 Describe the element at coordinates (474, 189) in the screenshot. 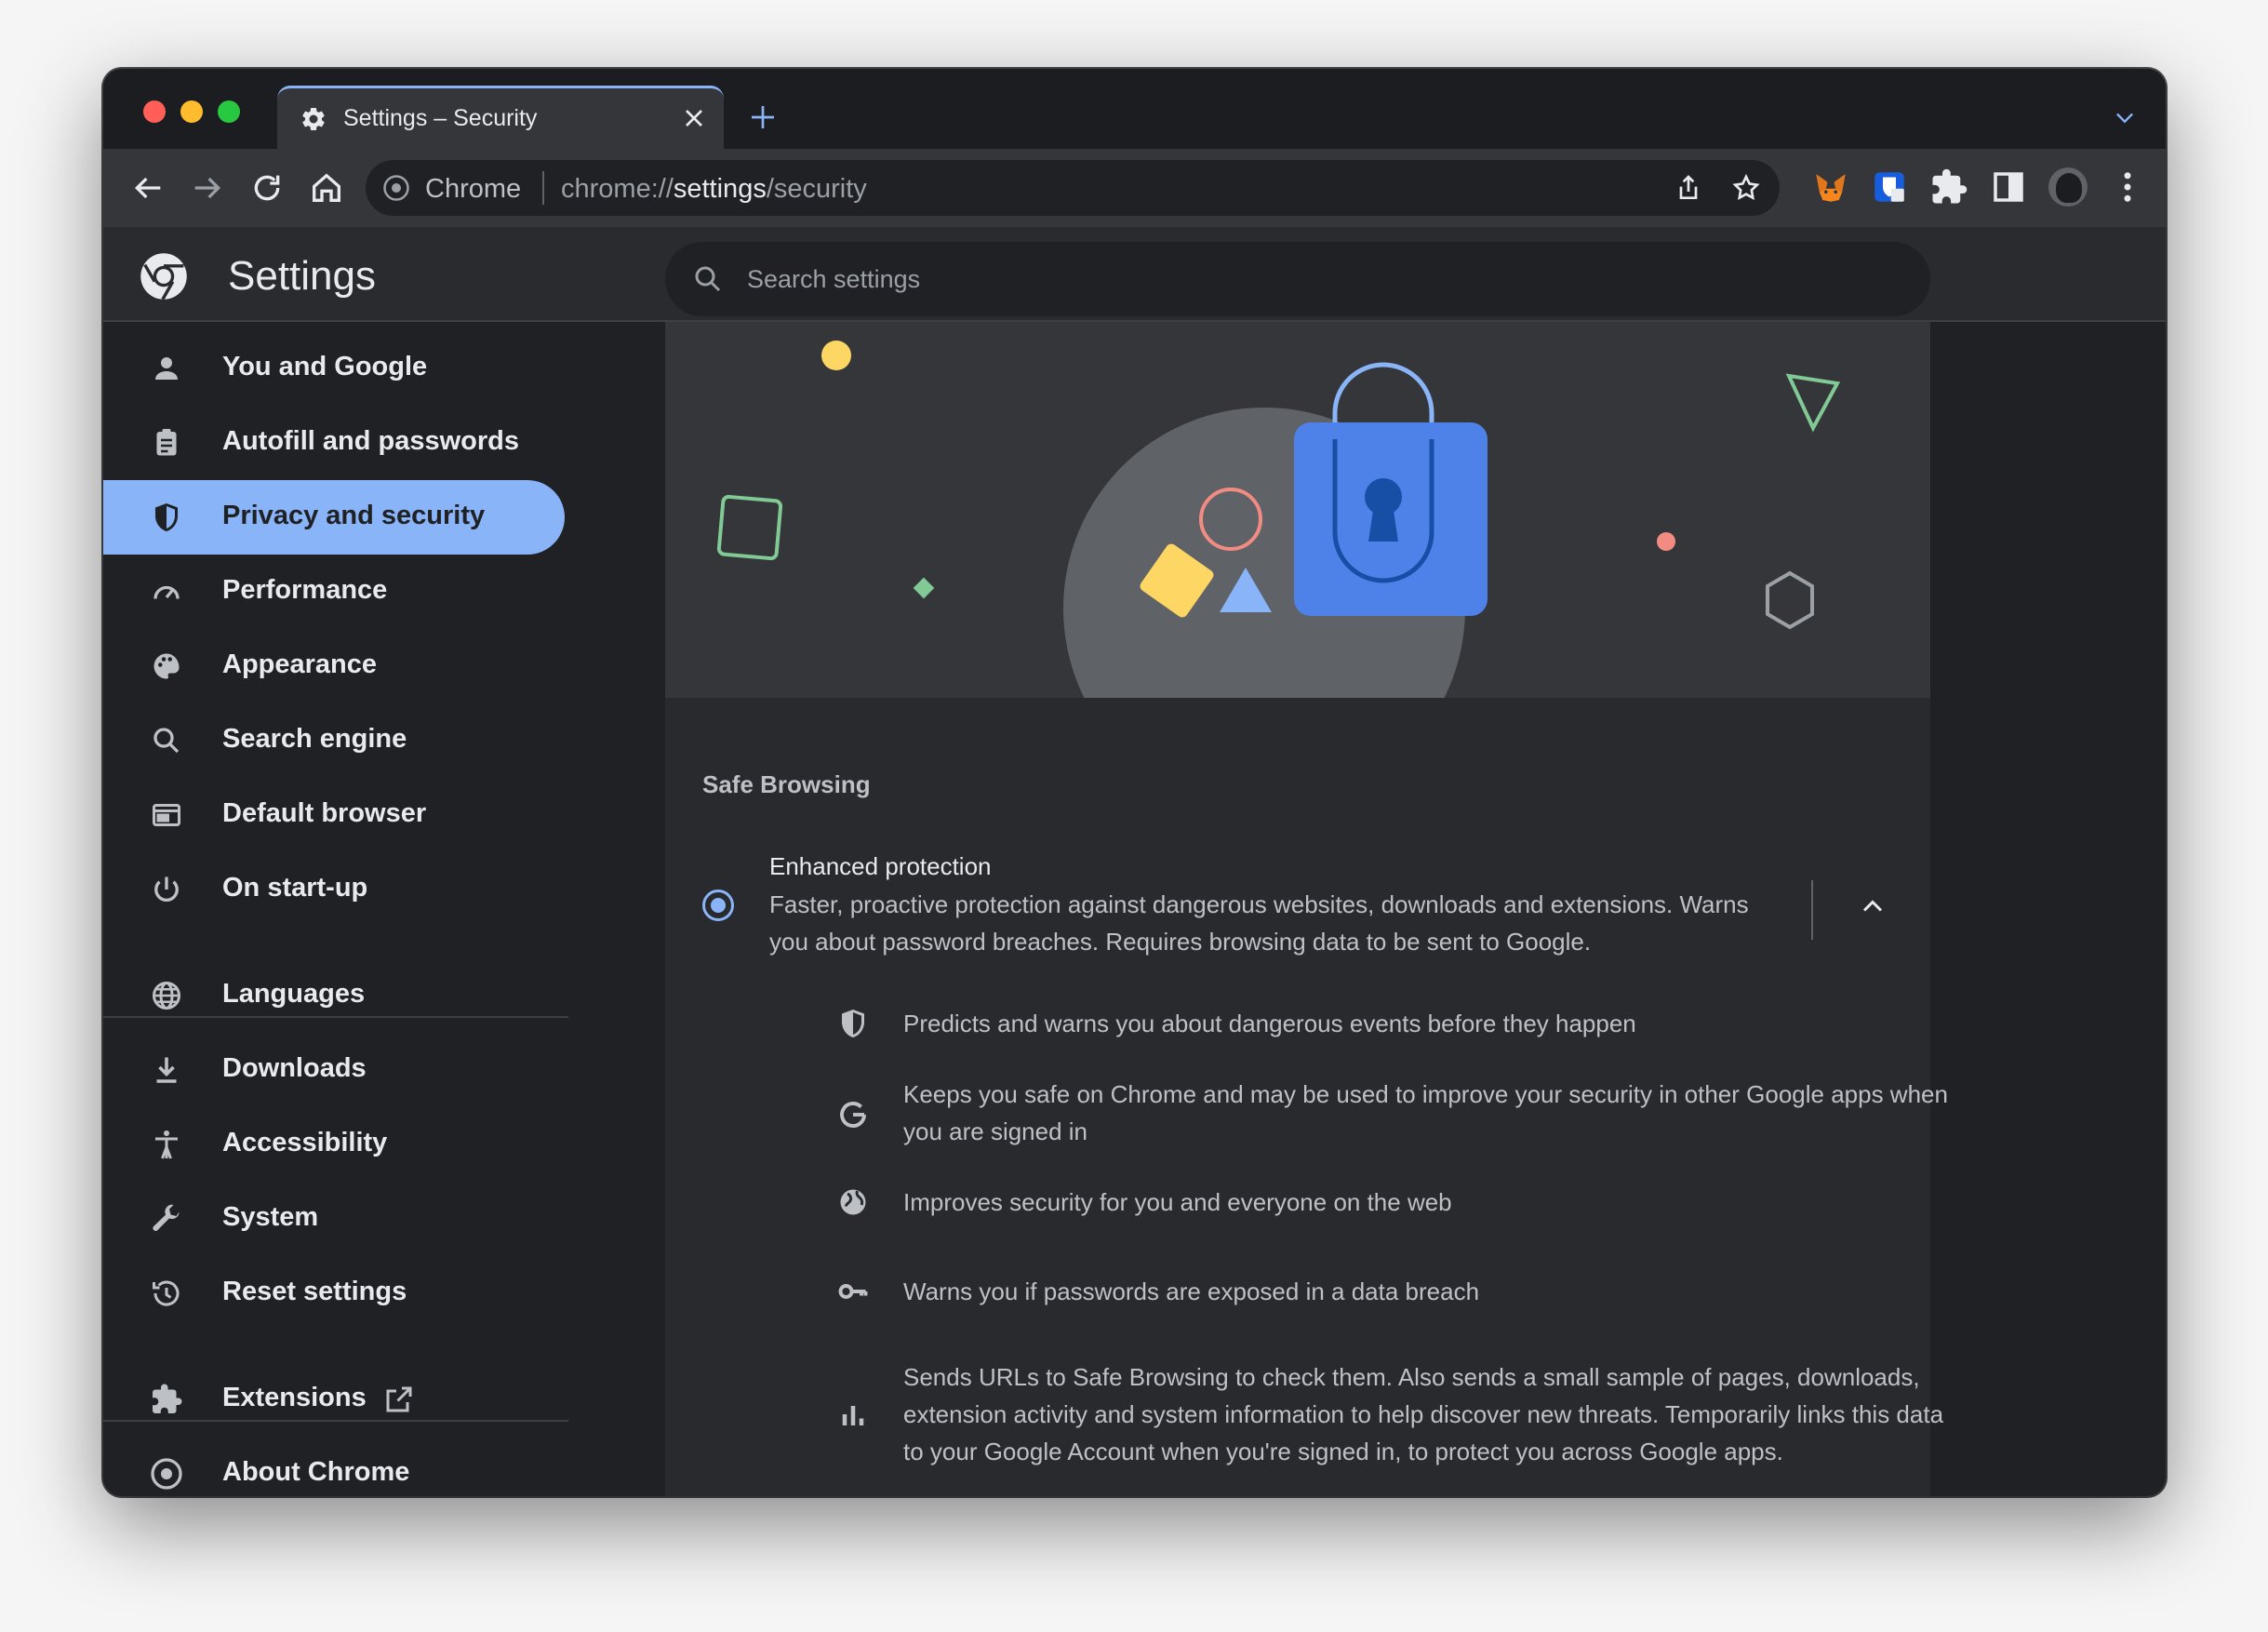

I see `site-name: Chrome` at that location.